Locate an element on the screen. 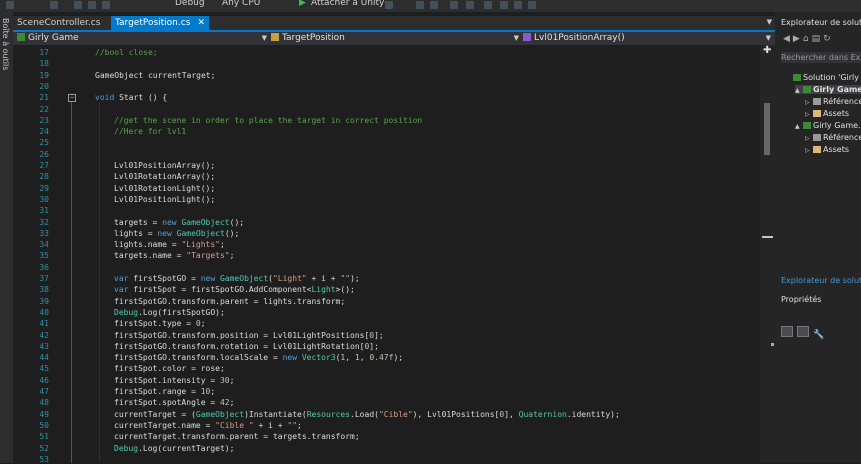 The width and height of the screenshot is (861, 464). prev-bookmark-icon is located at coordinates (504, 5).